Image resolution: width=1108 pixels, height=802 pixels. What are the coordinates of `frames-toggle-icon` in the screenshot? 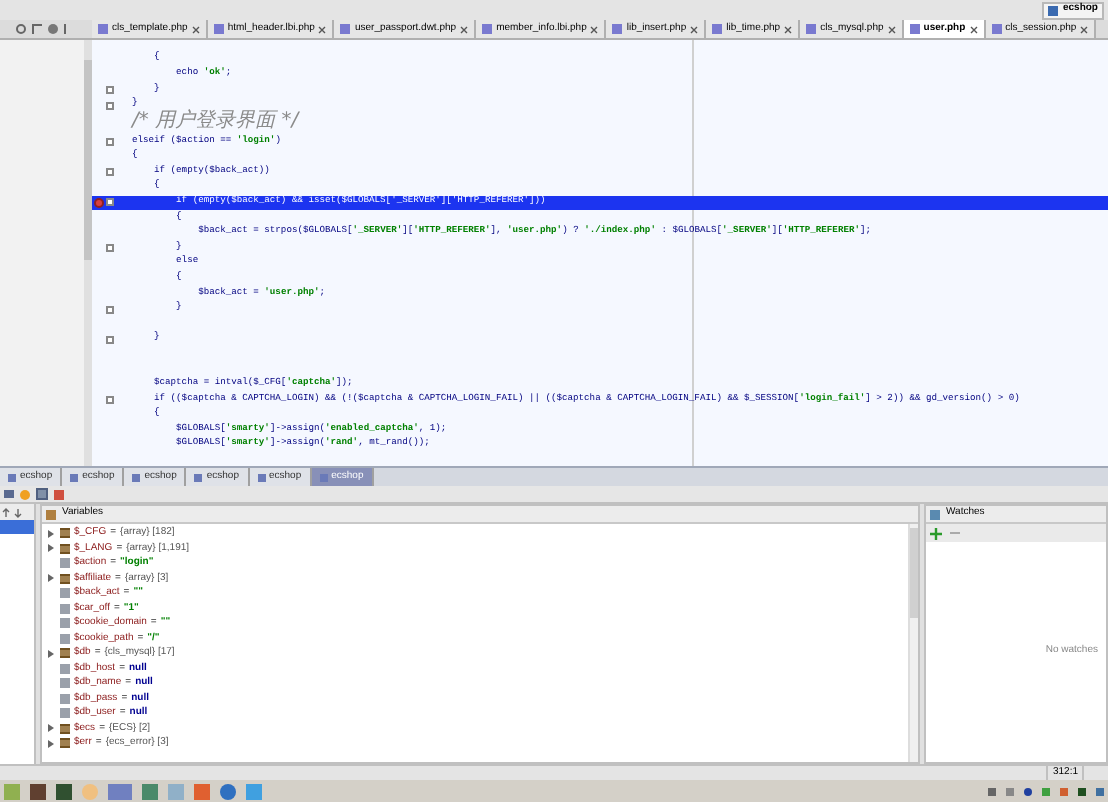 It's located at (42, 494).